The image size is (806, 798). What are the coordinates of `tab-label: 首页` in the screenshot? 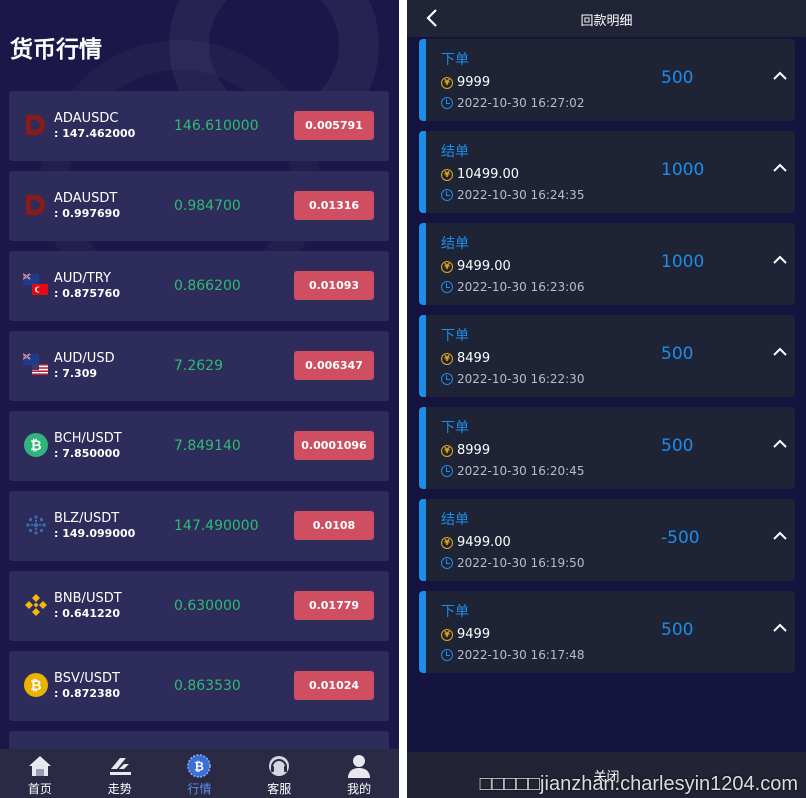 It's located at (39, 789).